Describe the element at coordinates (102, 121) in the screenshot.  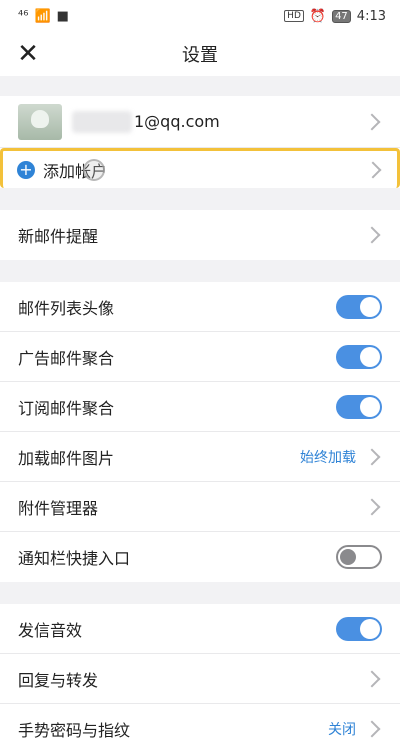
I see `redacted-username` at that location.